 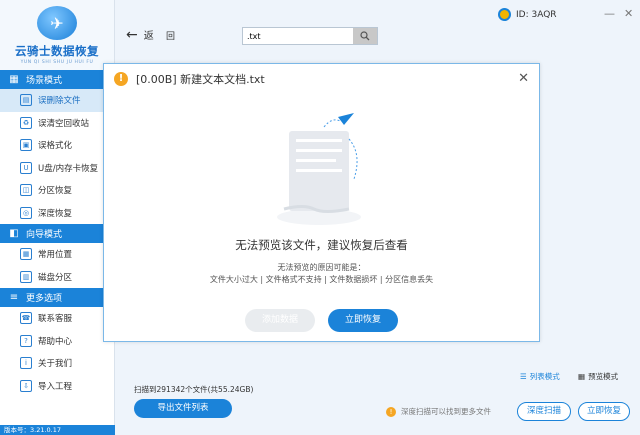 I want to click on app-subtitle: YUN QI SHI SHU JU HUI FU, so click(x=57, y=62).